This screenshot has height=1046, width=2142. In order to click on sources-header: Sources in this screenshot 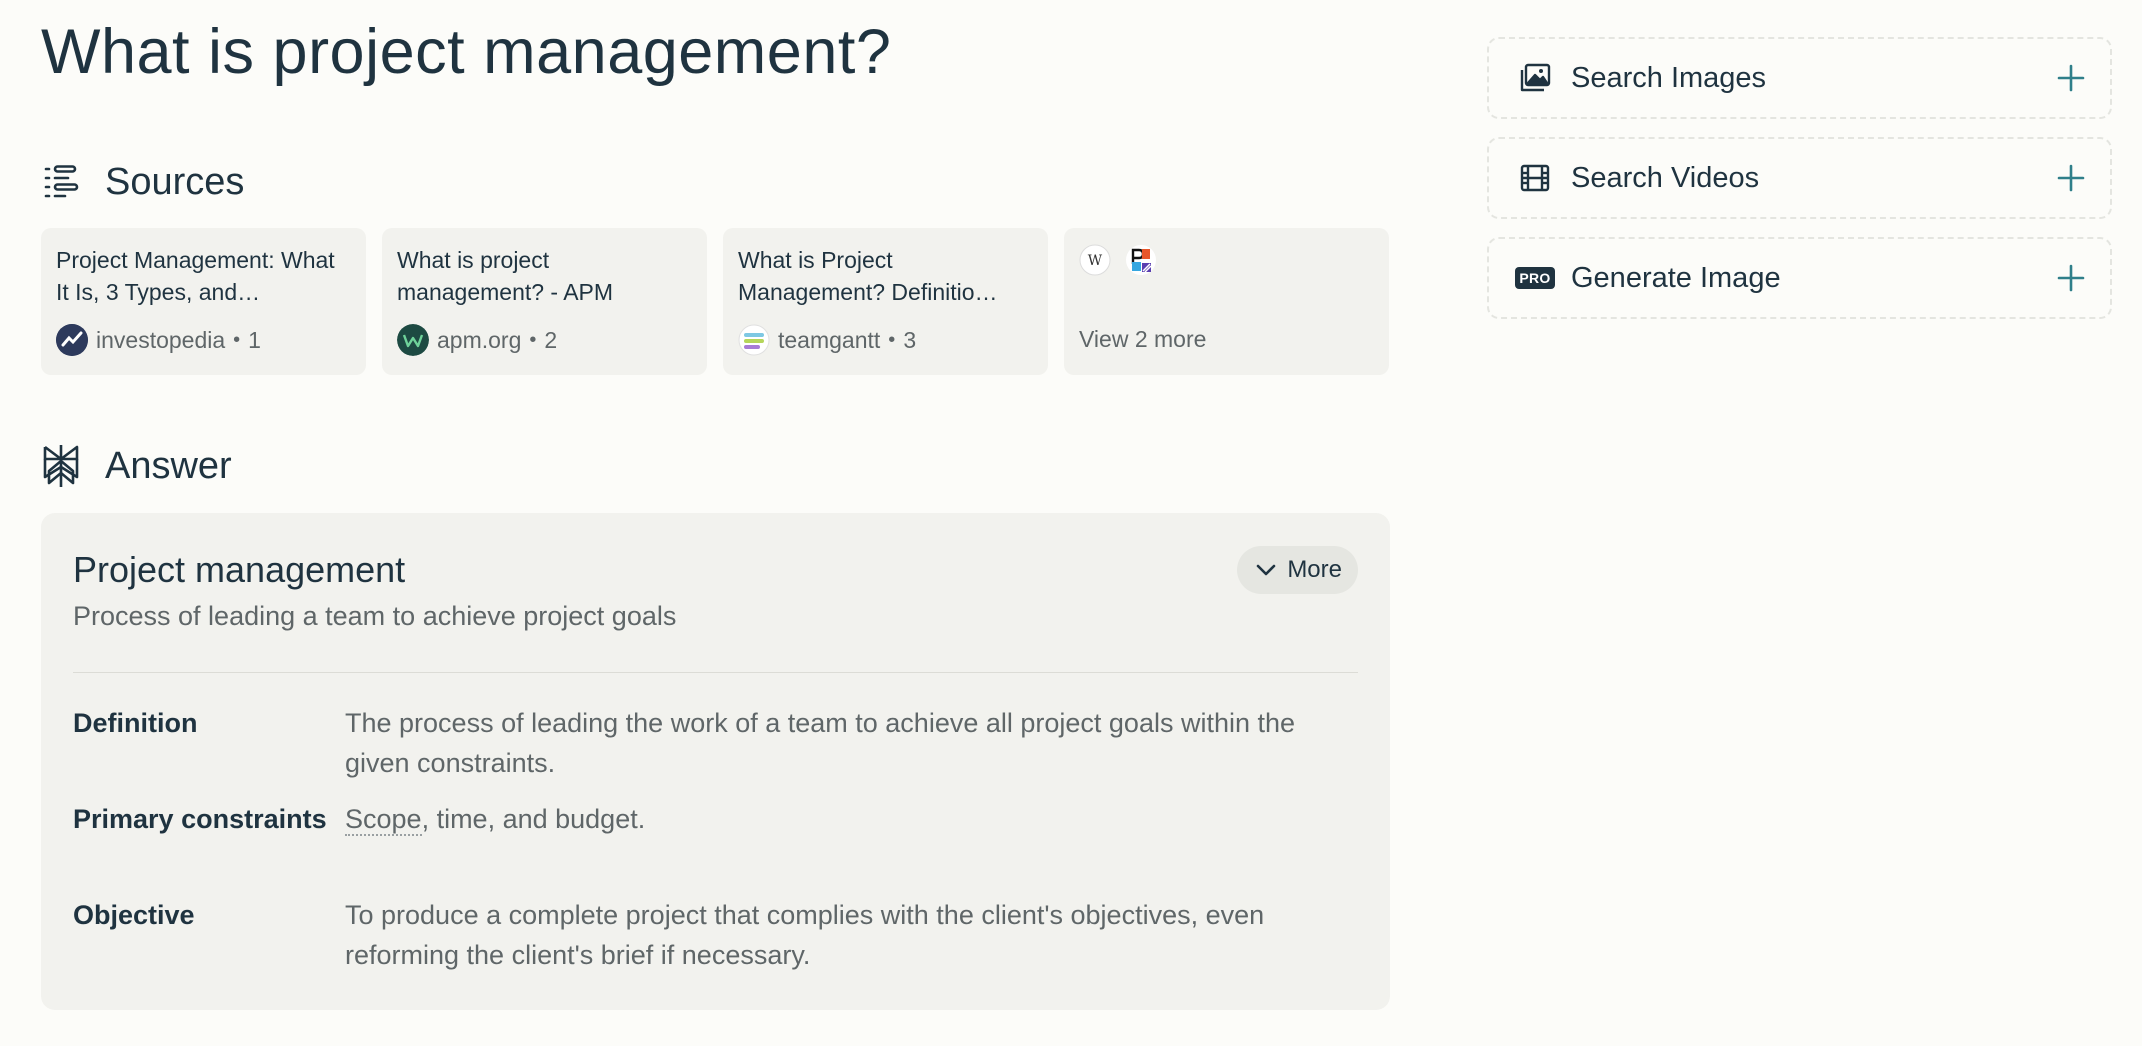, I will do `click(142, 182)`.